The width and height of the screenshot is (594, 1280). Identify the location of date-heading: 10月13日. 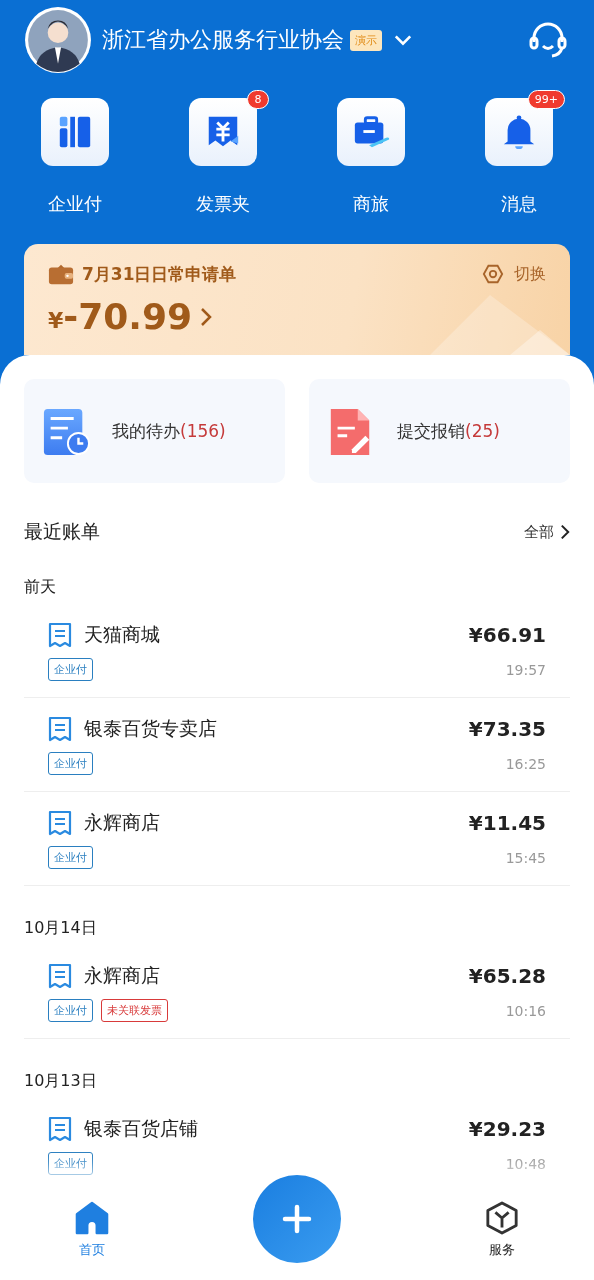
(61, 1081).